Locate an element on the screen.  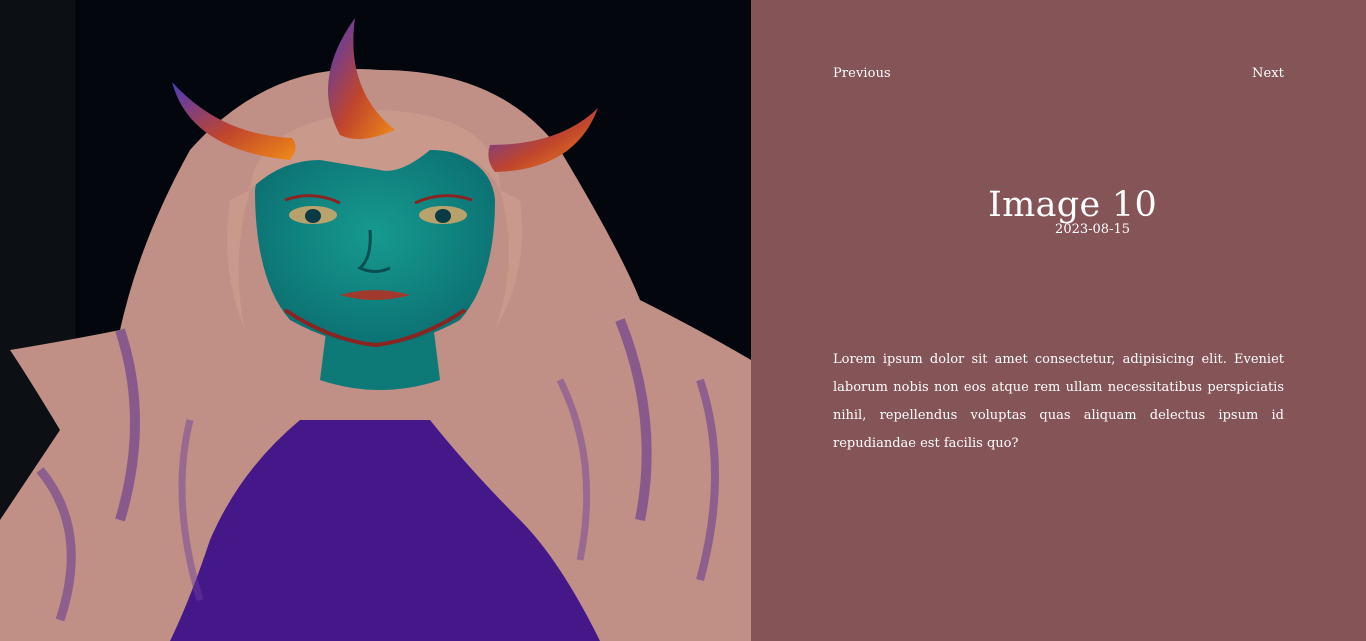
title-block: Image 10 2023-08-15 is located at coordinates (1073, 211).